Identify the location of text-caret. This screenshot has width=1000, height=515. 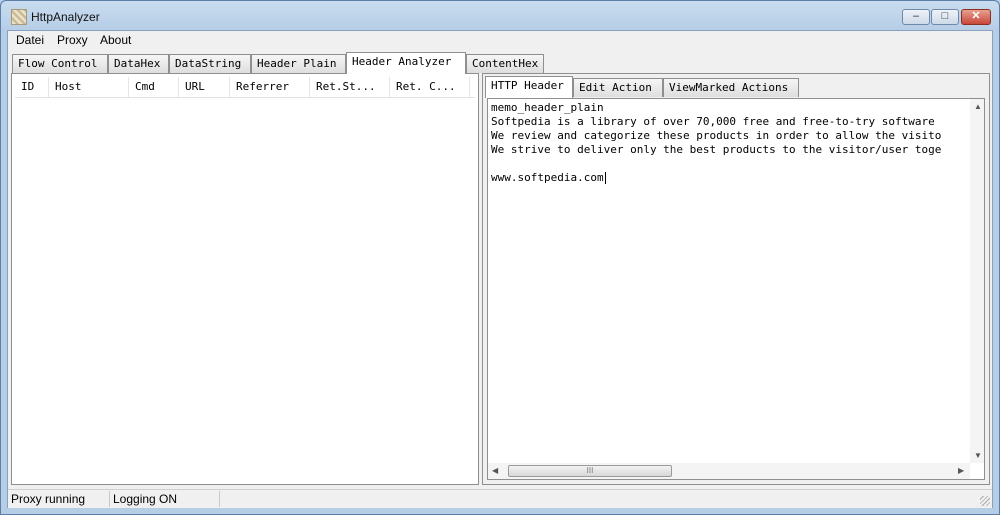
(605, 178).